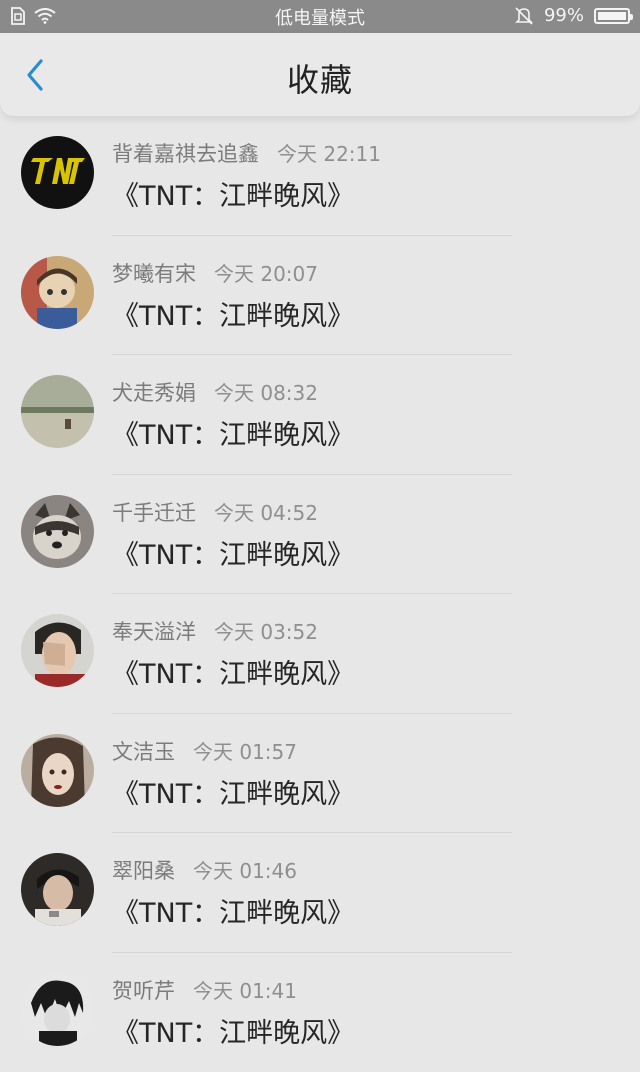 The image size is (640, 1072). I want to click on list-item: 奉天溢洋 今天 03:52 《TNT：江畔晚风》, so click(320, 654).